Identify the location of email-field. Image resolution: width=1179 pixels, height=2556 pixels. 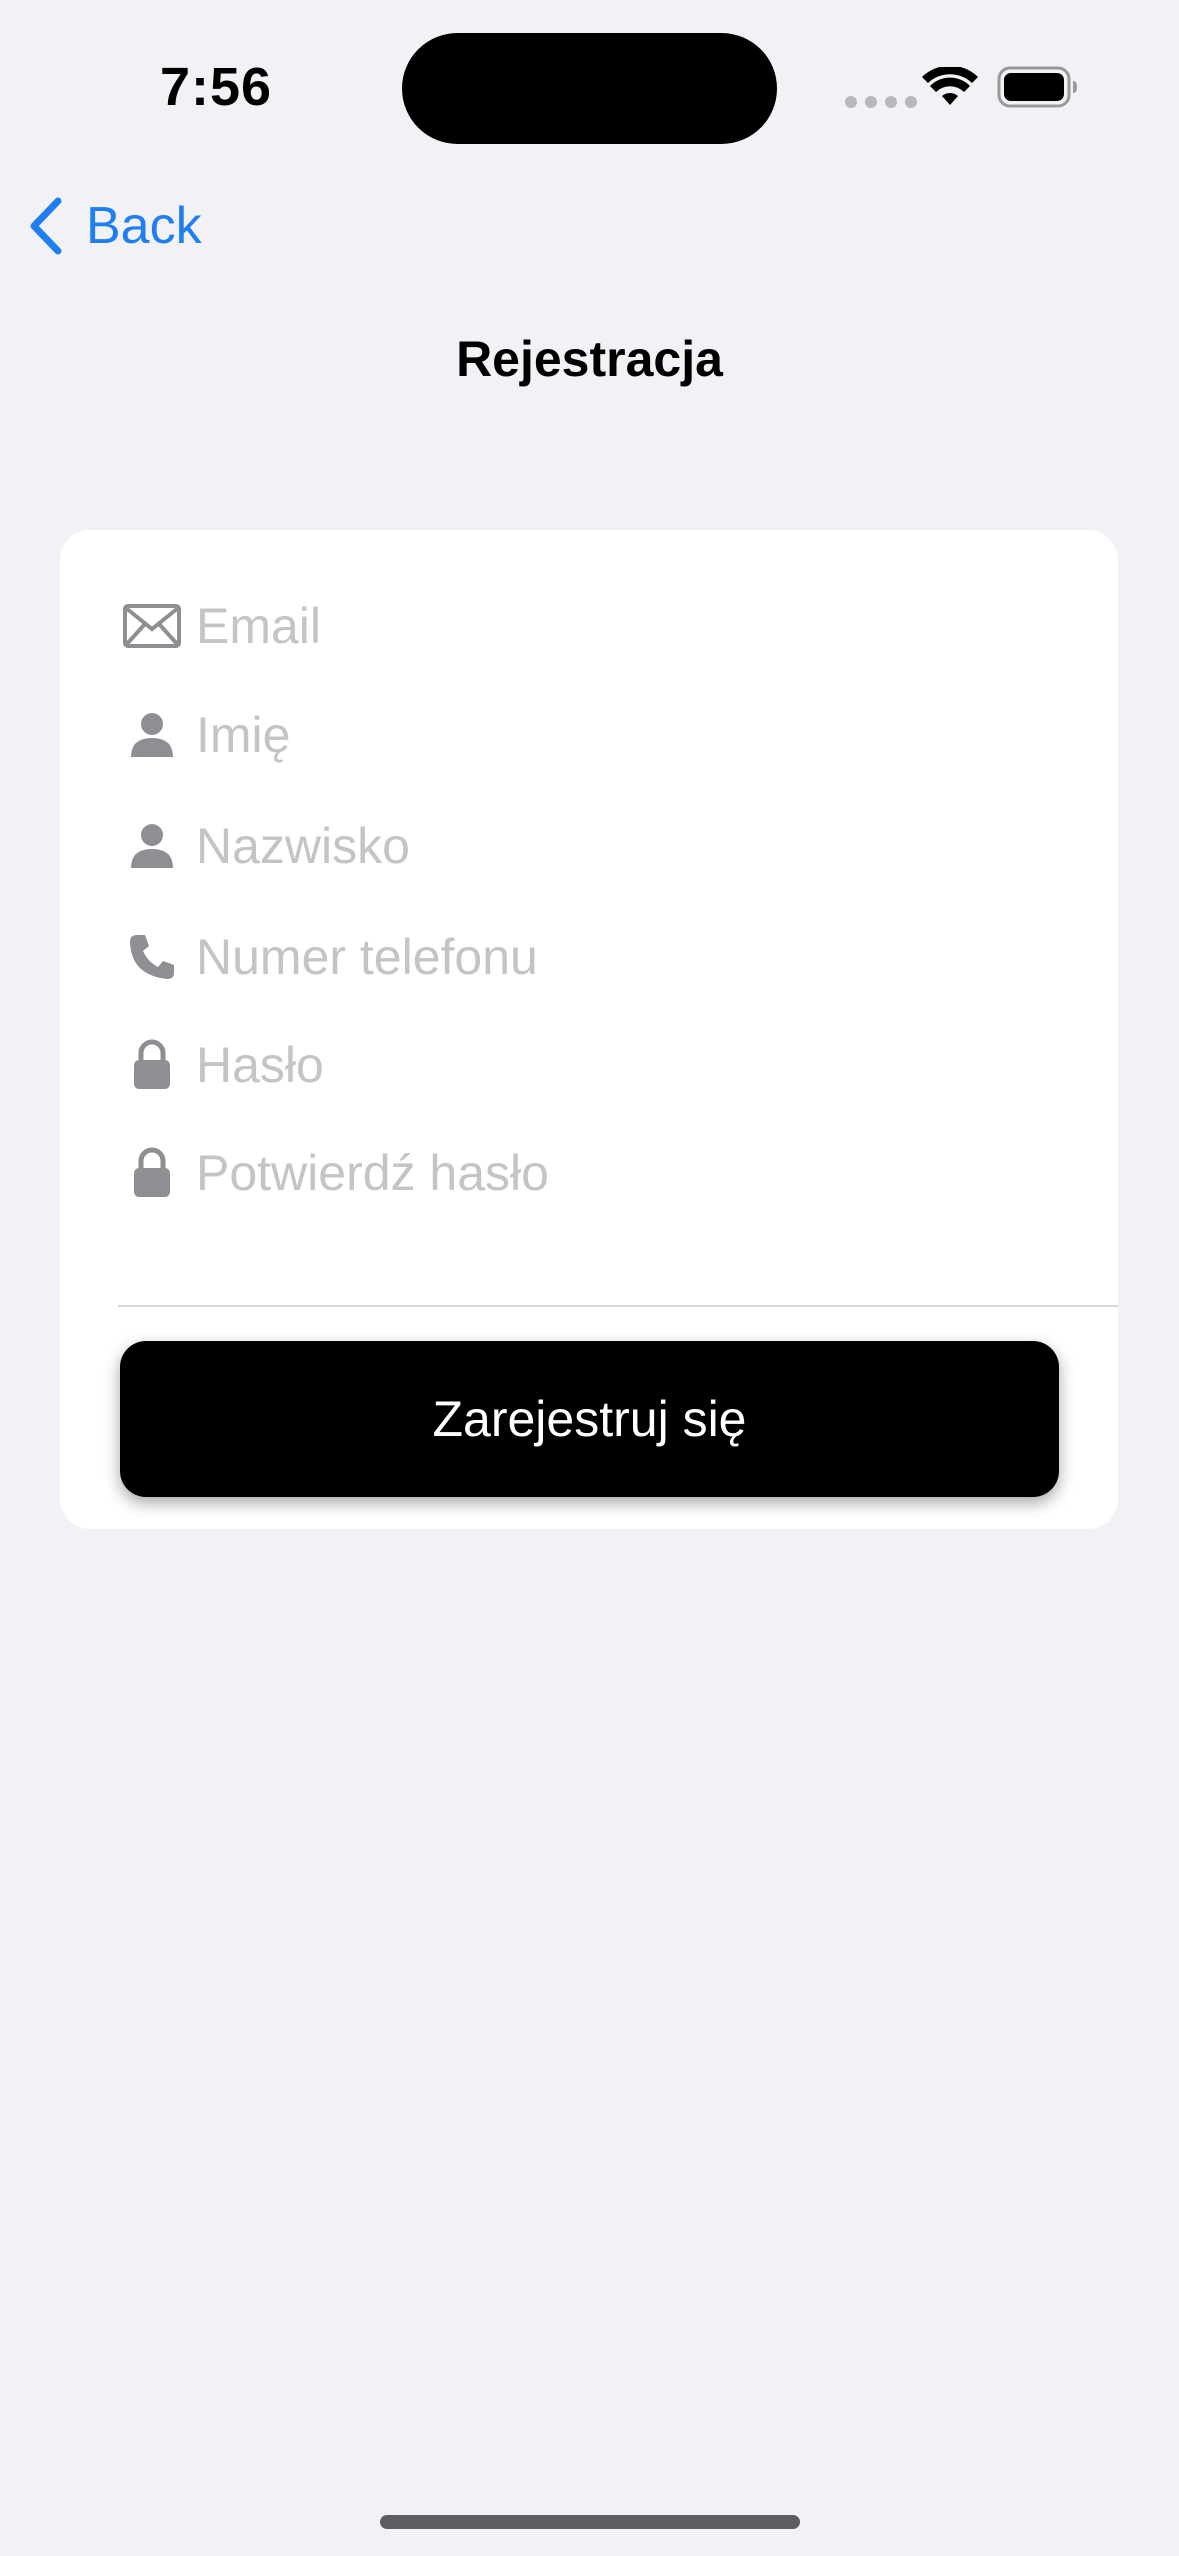
(637, 626).